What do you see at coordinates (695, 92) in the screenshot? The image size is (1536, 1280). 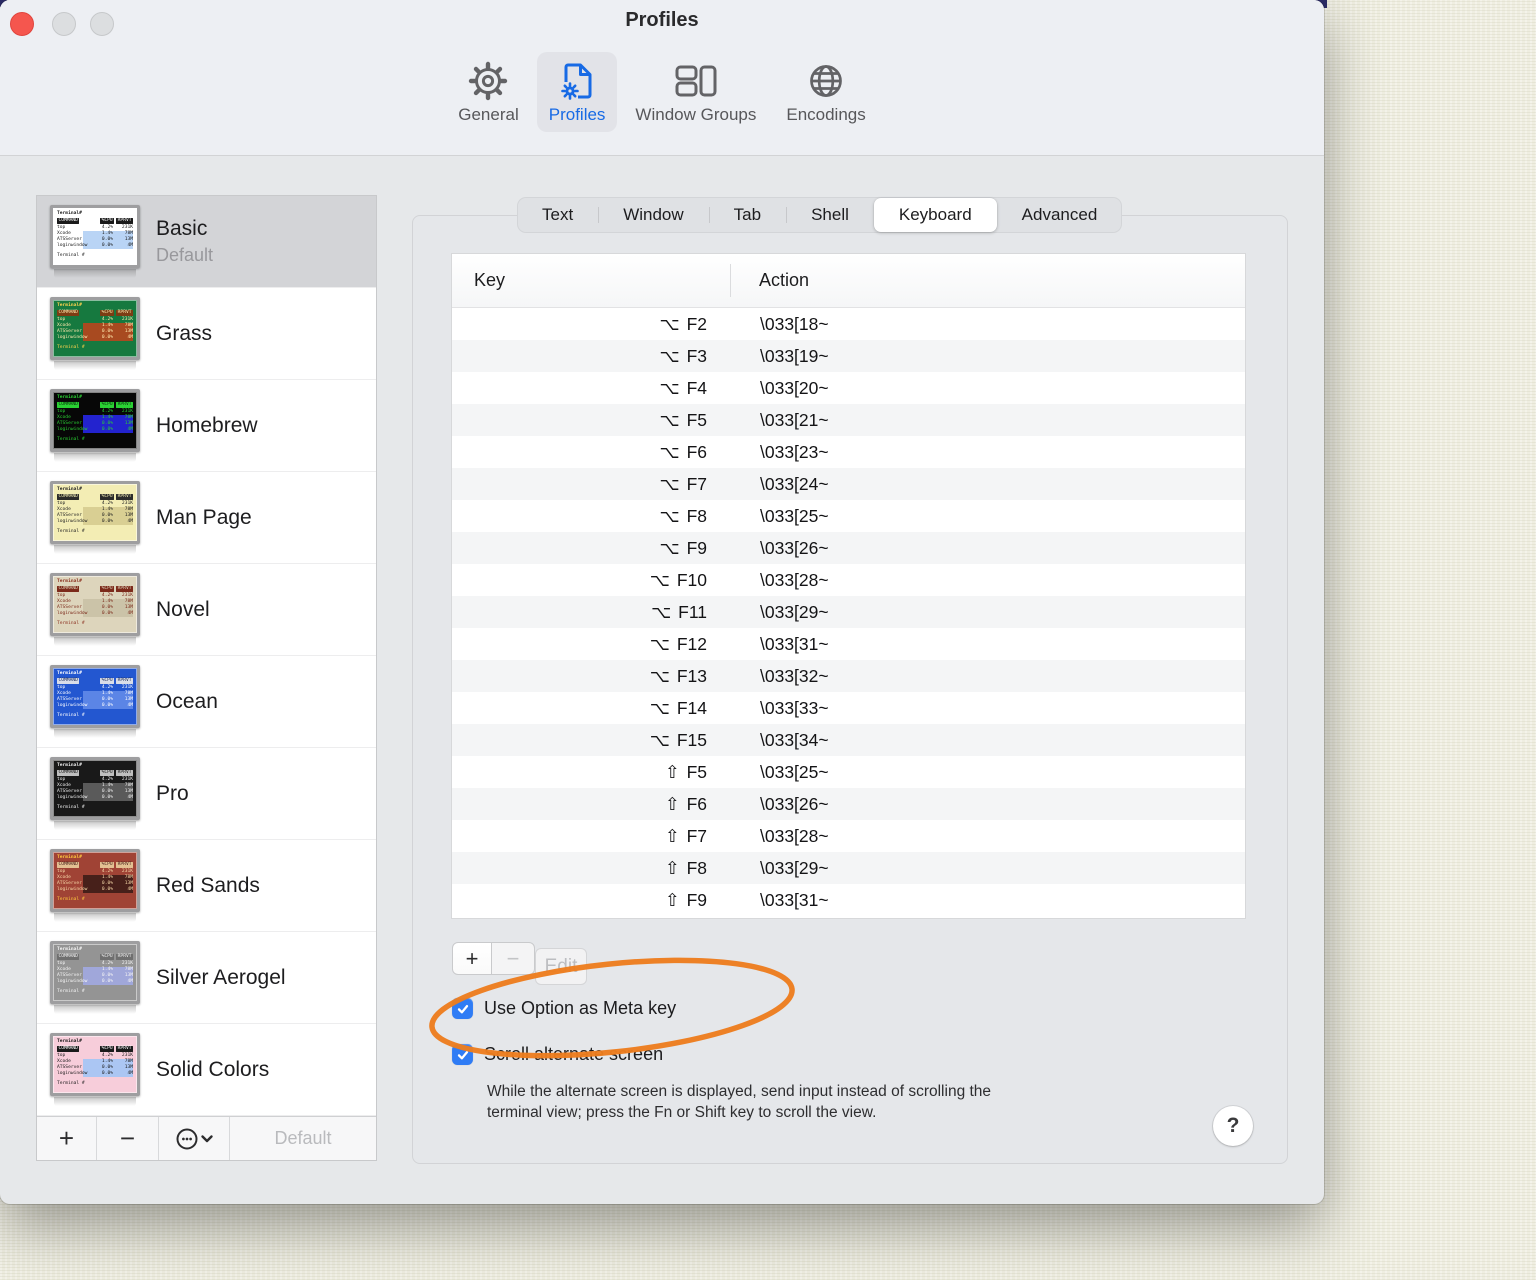 I see `toolbar-item-window-groups: Window Groups` at bounding box center [695, 92].